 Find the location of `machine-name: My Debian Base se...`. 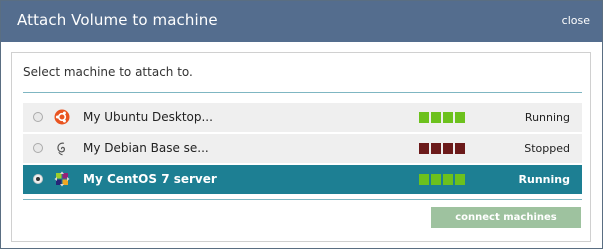

machine-name: My Debian Base se... is located at coordinates (146, 148).